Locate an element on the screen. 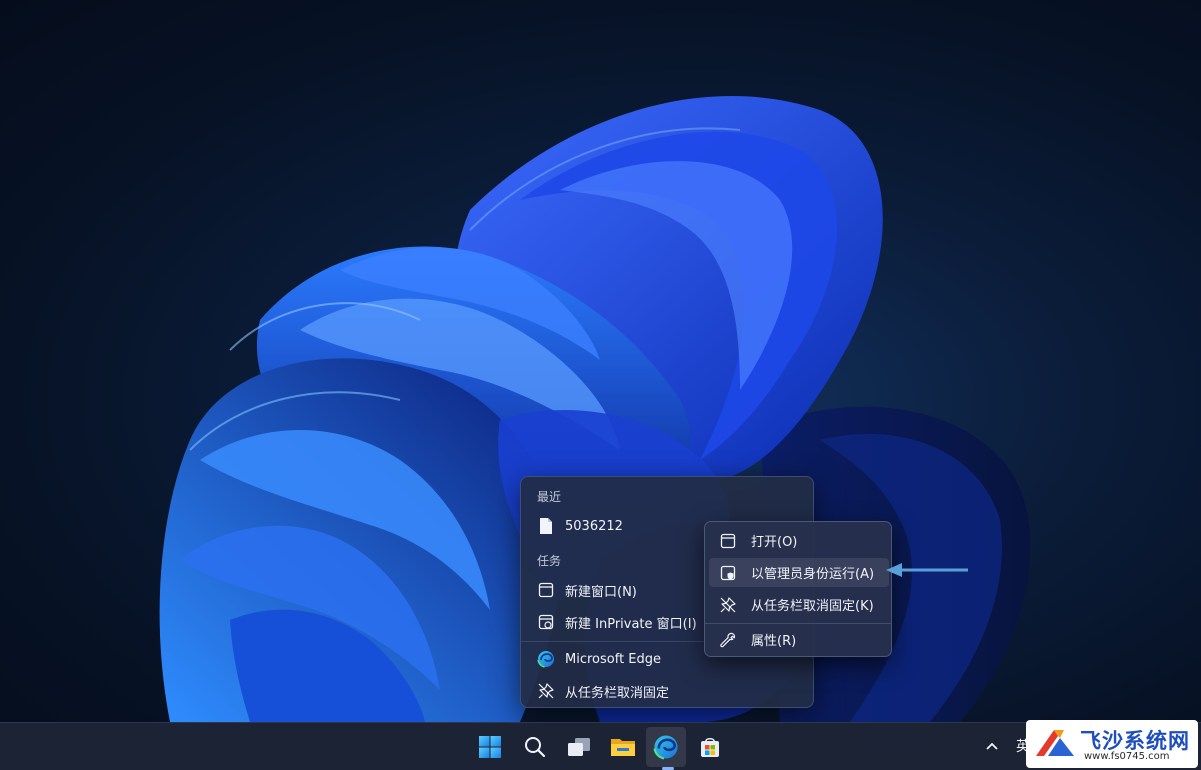  start-button is located at coordinates (490, 747).